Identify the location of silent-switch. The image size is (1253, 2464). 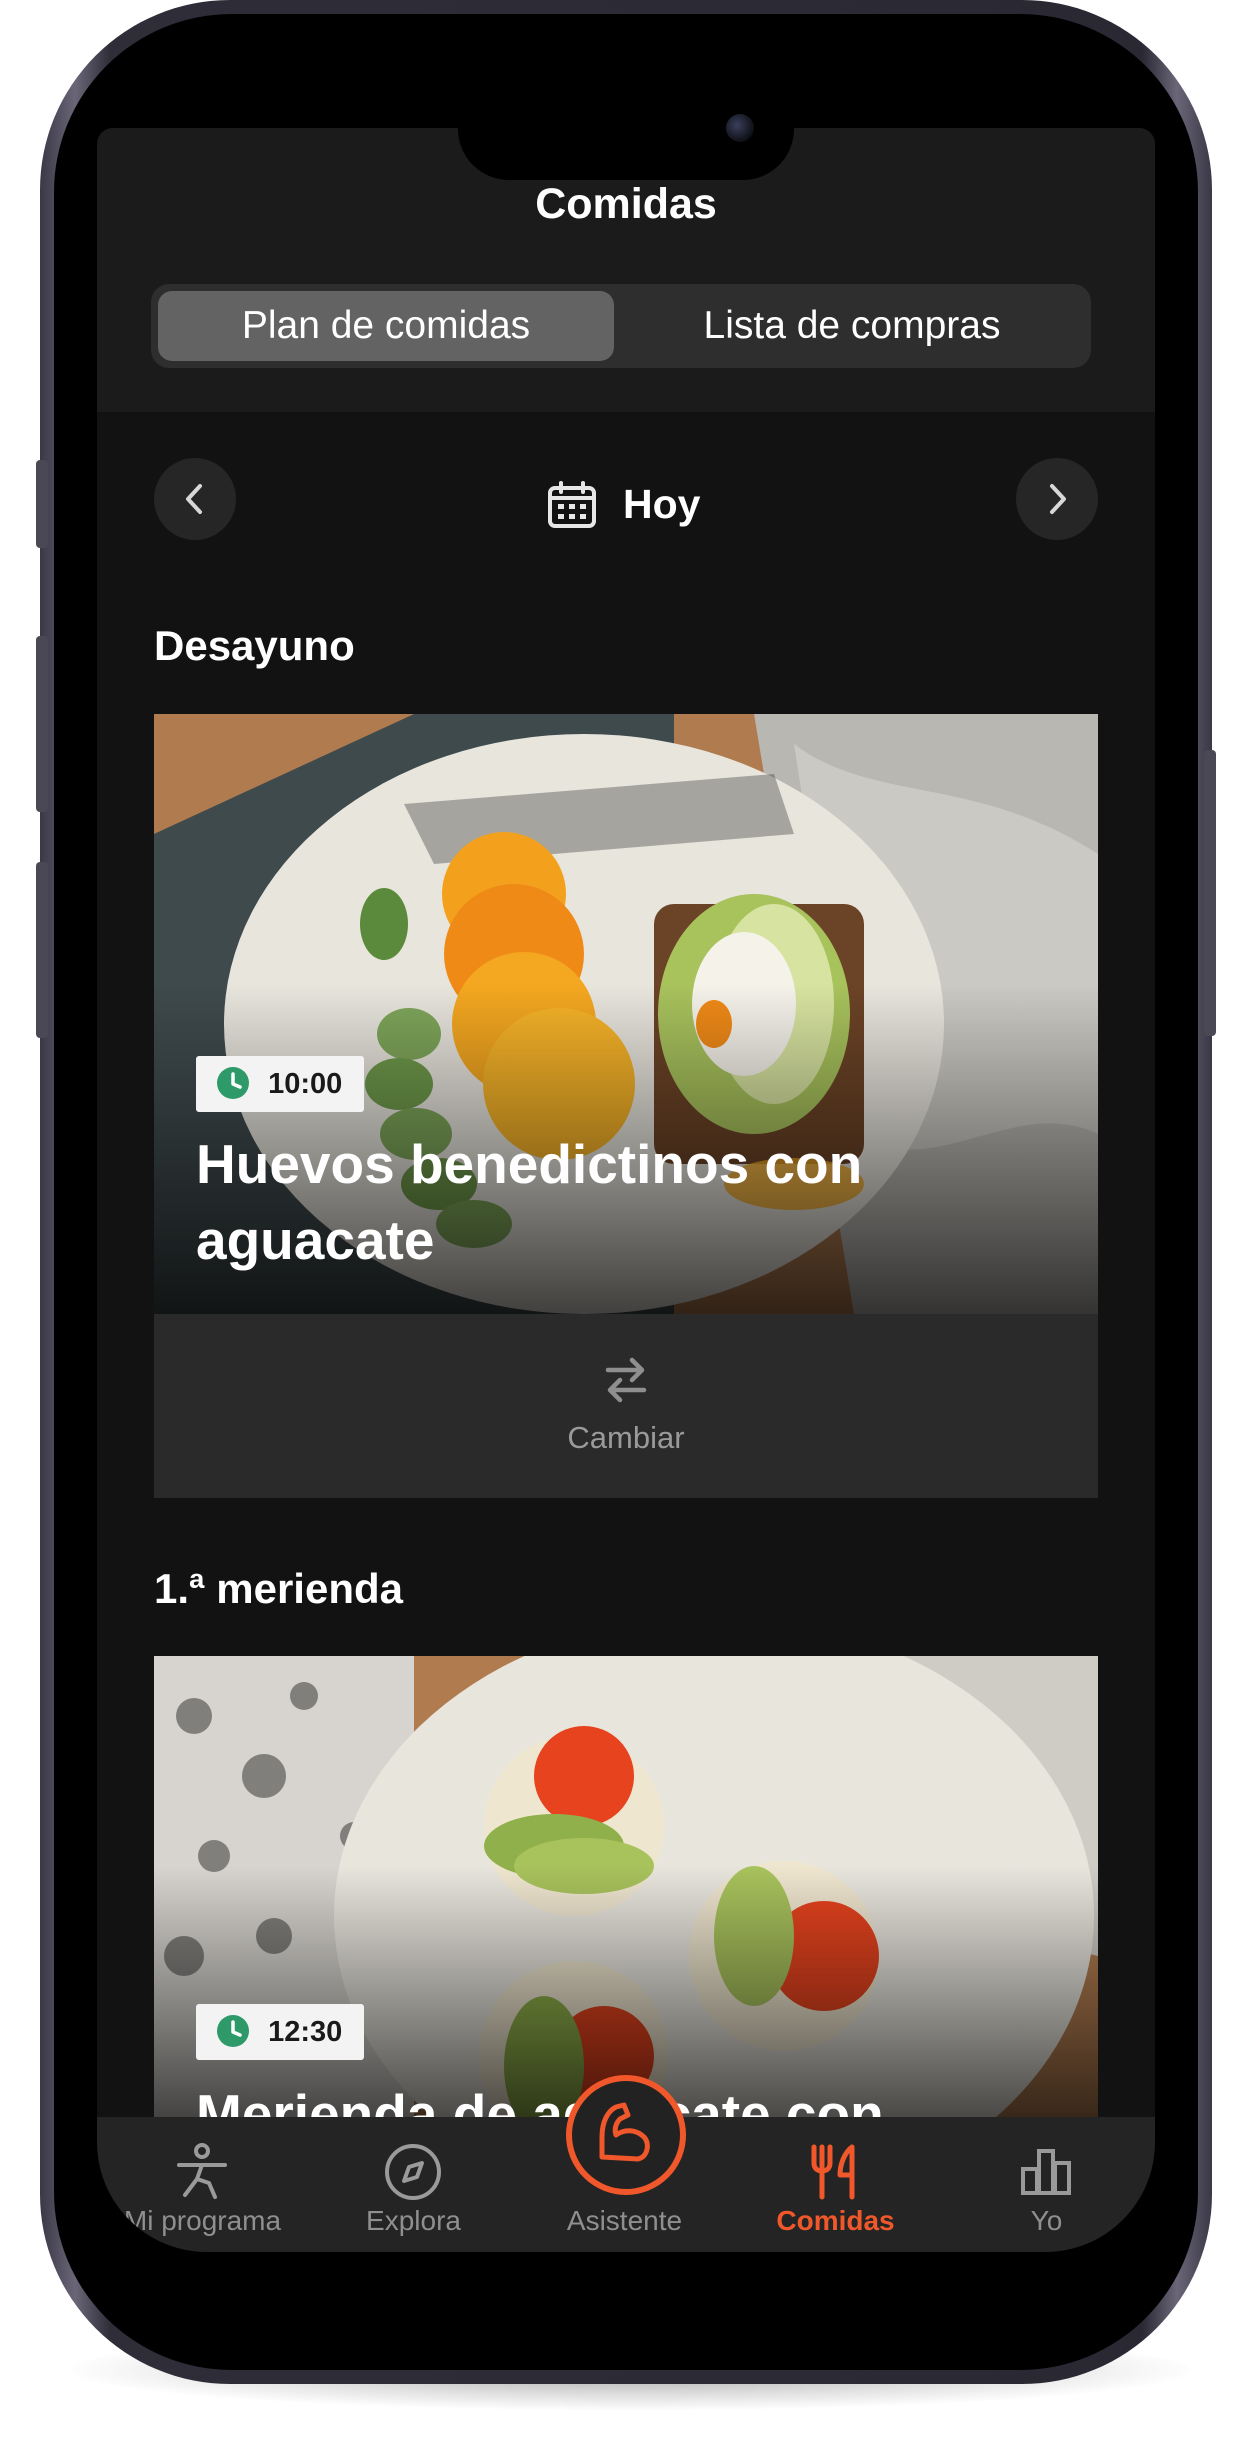
(42, 504).